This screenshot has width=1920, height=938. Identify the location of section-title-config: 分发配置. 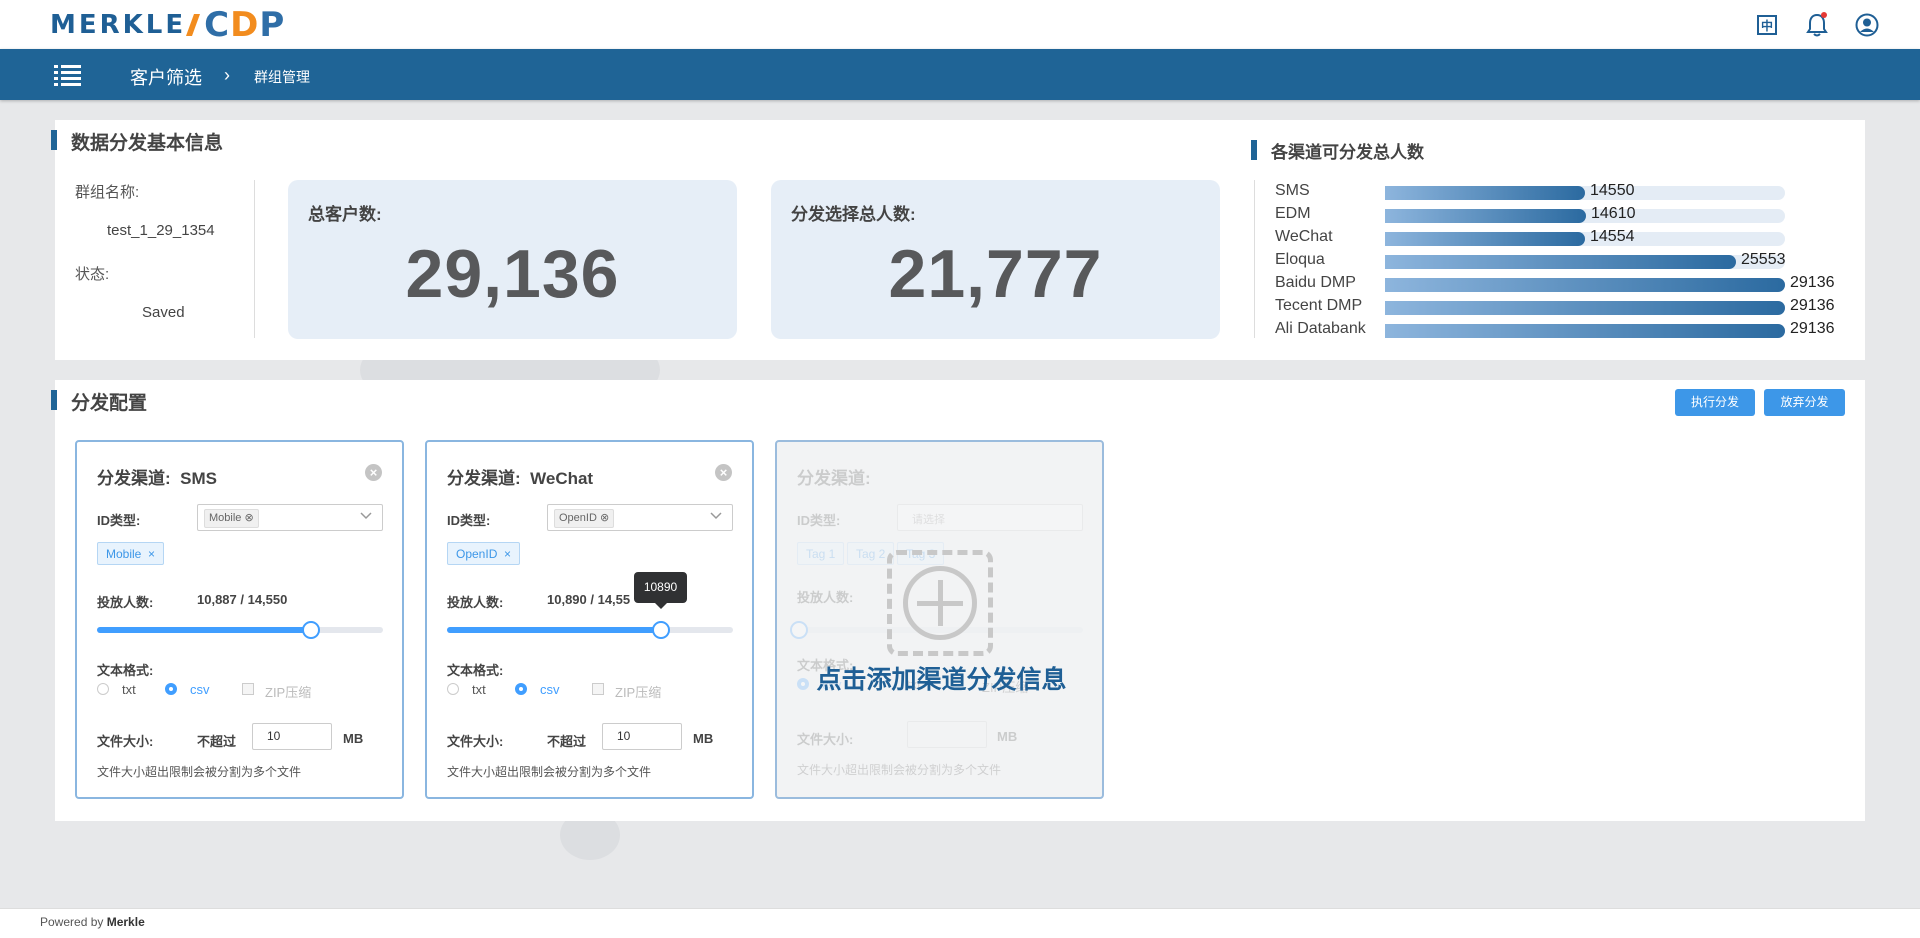
(99, 401).